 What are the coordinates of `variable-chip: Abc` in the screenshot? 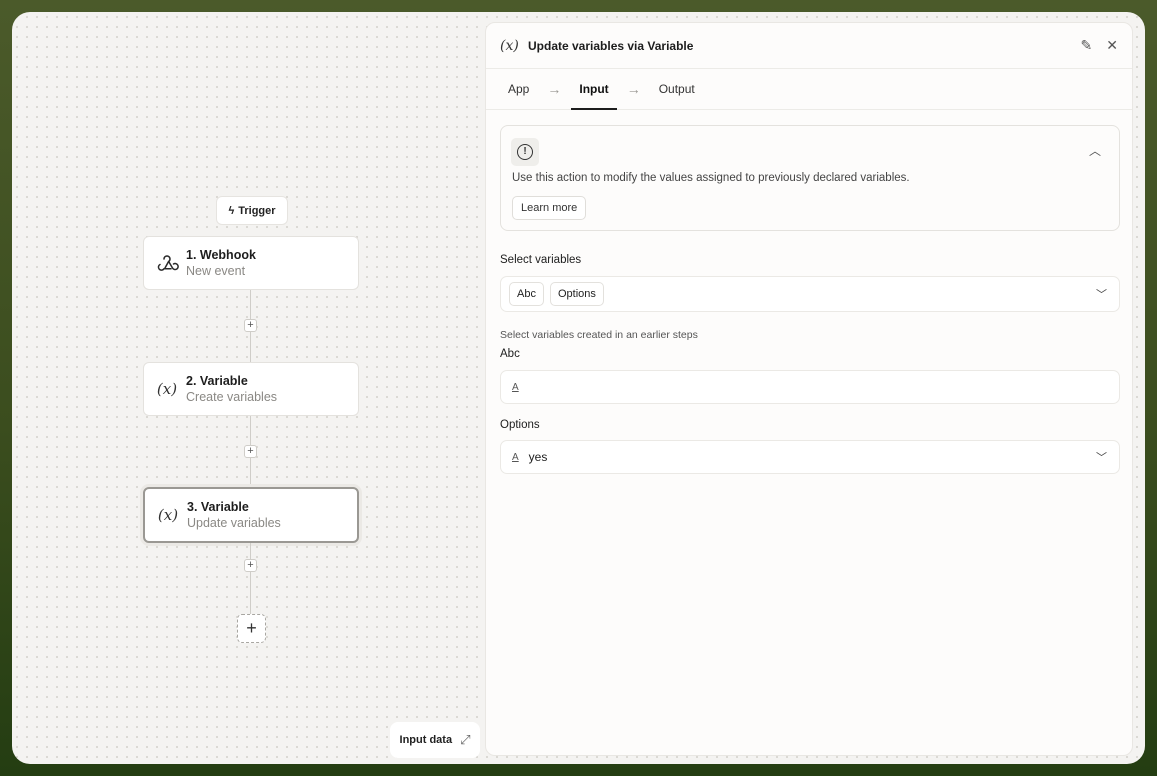 It's located at (526, 294).